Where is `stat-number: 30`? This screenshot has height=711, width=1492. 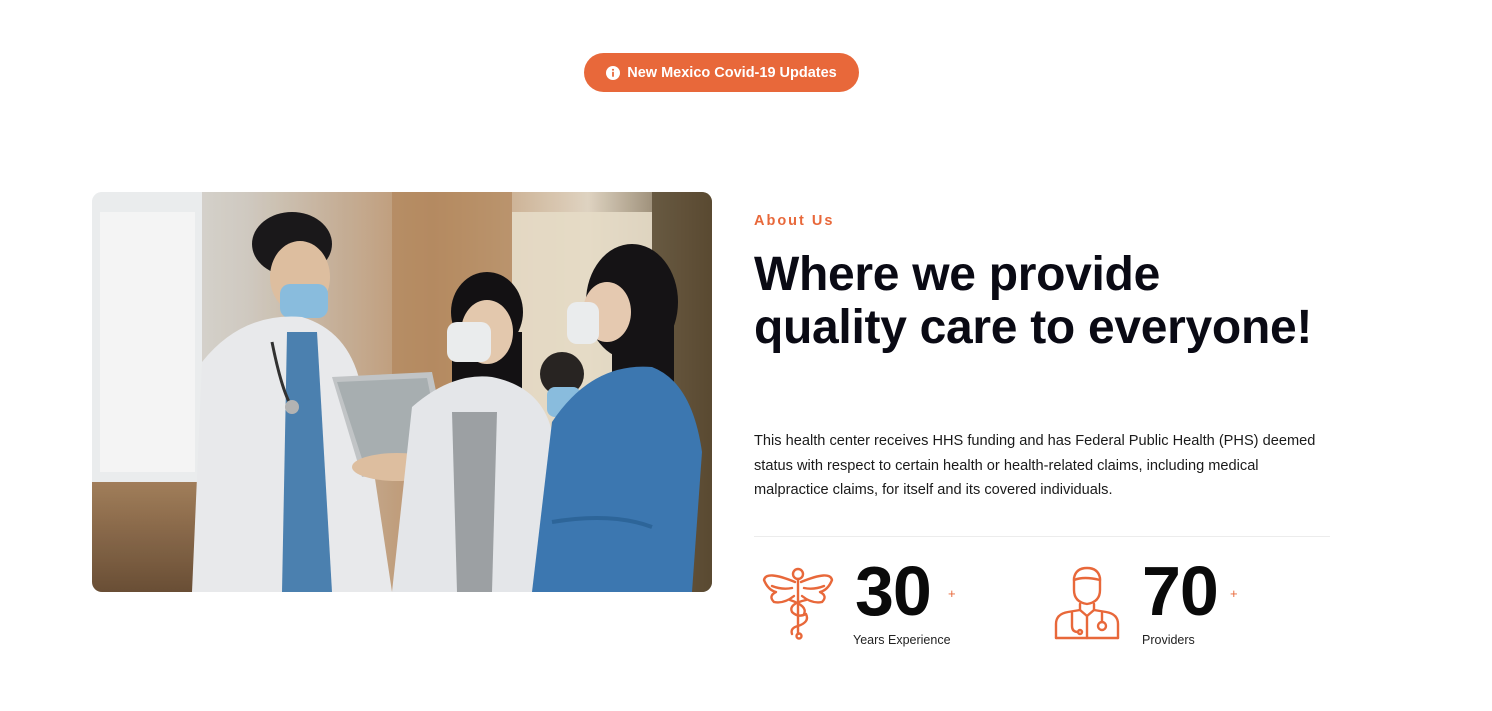
stat-number: 30 is located at coordinates (893, 591).